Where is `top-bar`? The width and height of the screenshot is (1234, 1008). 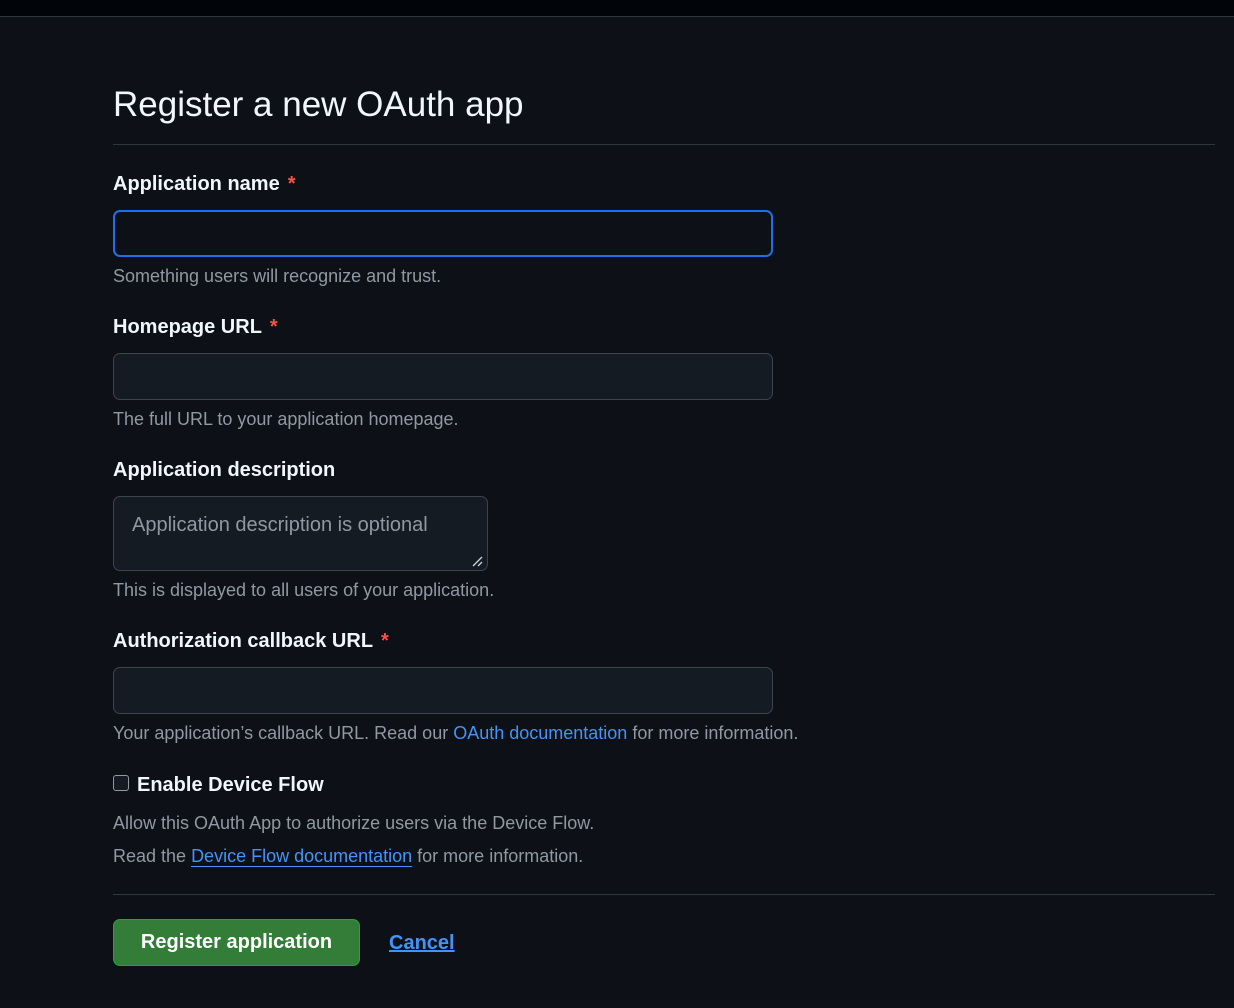 top-bar is located at coordinates (617, 8).